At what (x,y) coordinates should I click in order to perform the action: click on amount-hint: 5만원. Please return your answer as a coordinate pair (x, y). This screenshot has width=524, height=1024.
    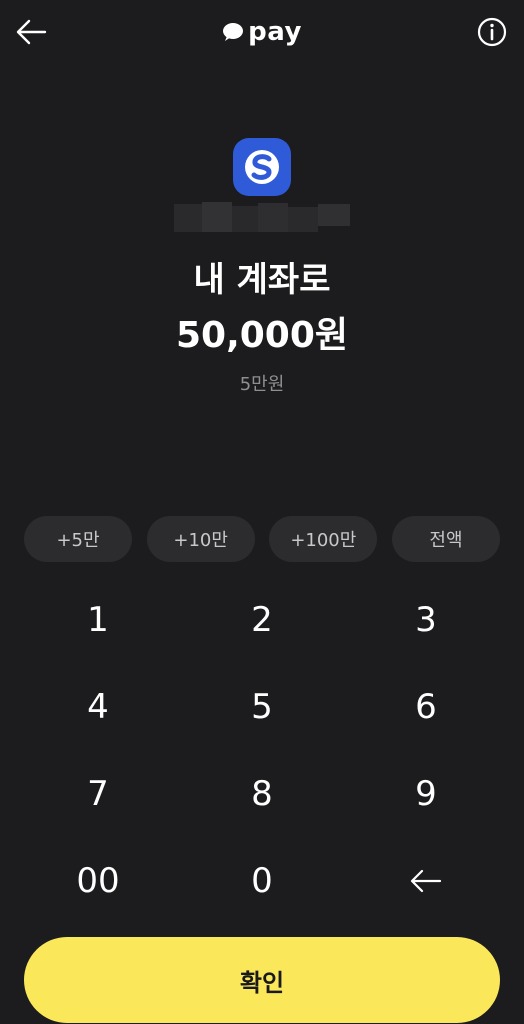
    Looking at the image, I should click on (262, 384).